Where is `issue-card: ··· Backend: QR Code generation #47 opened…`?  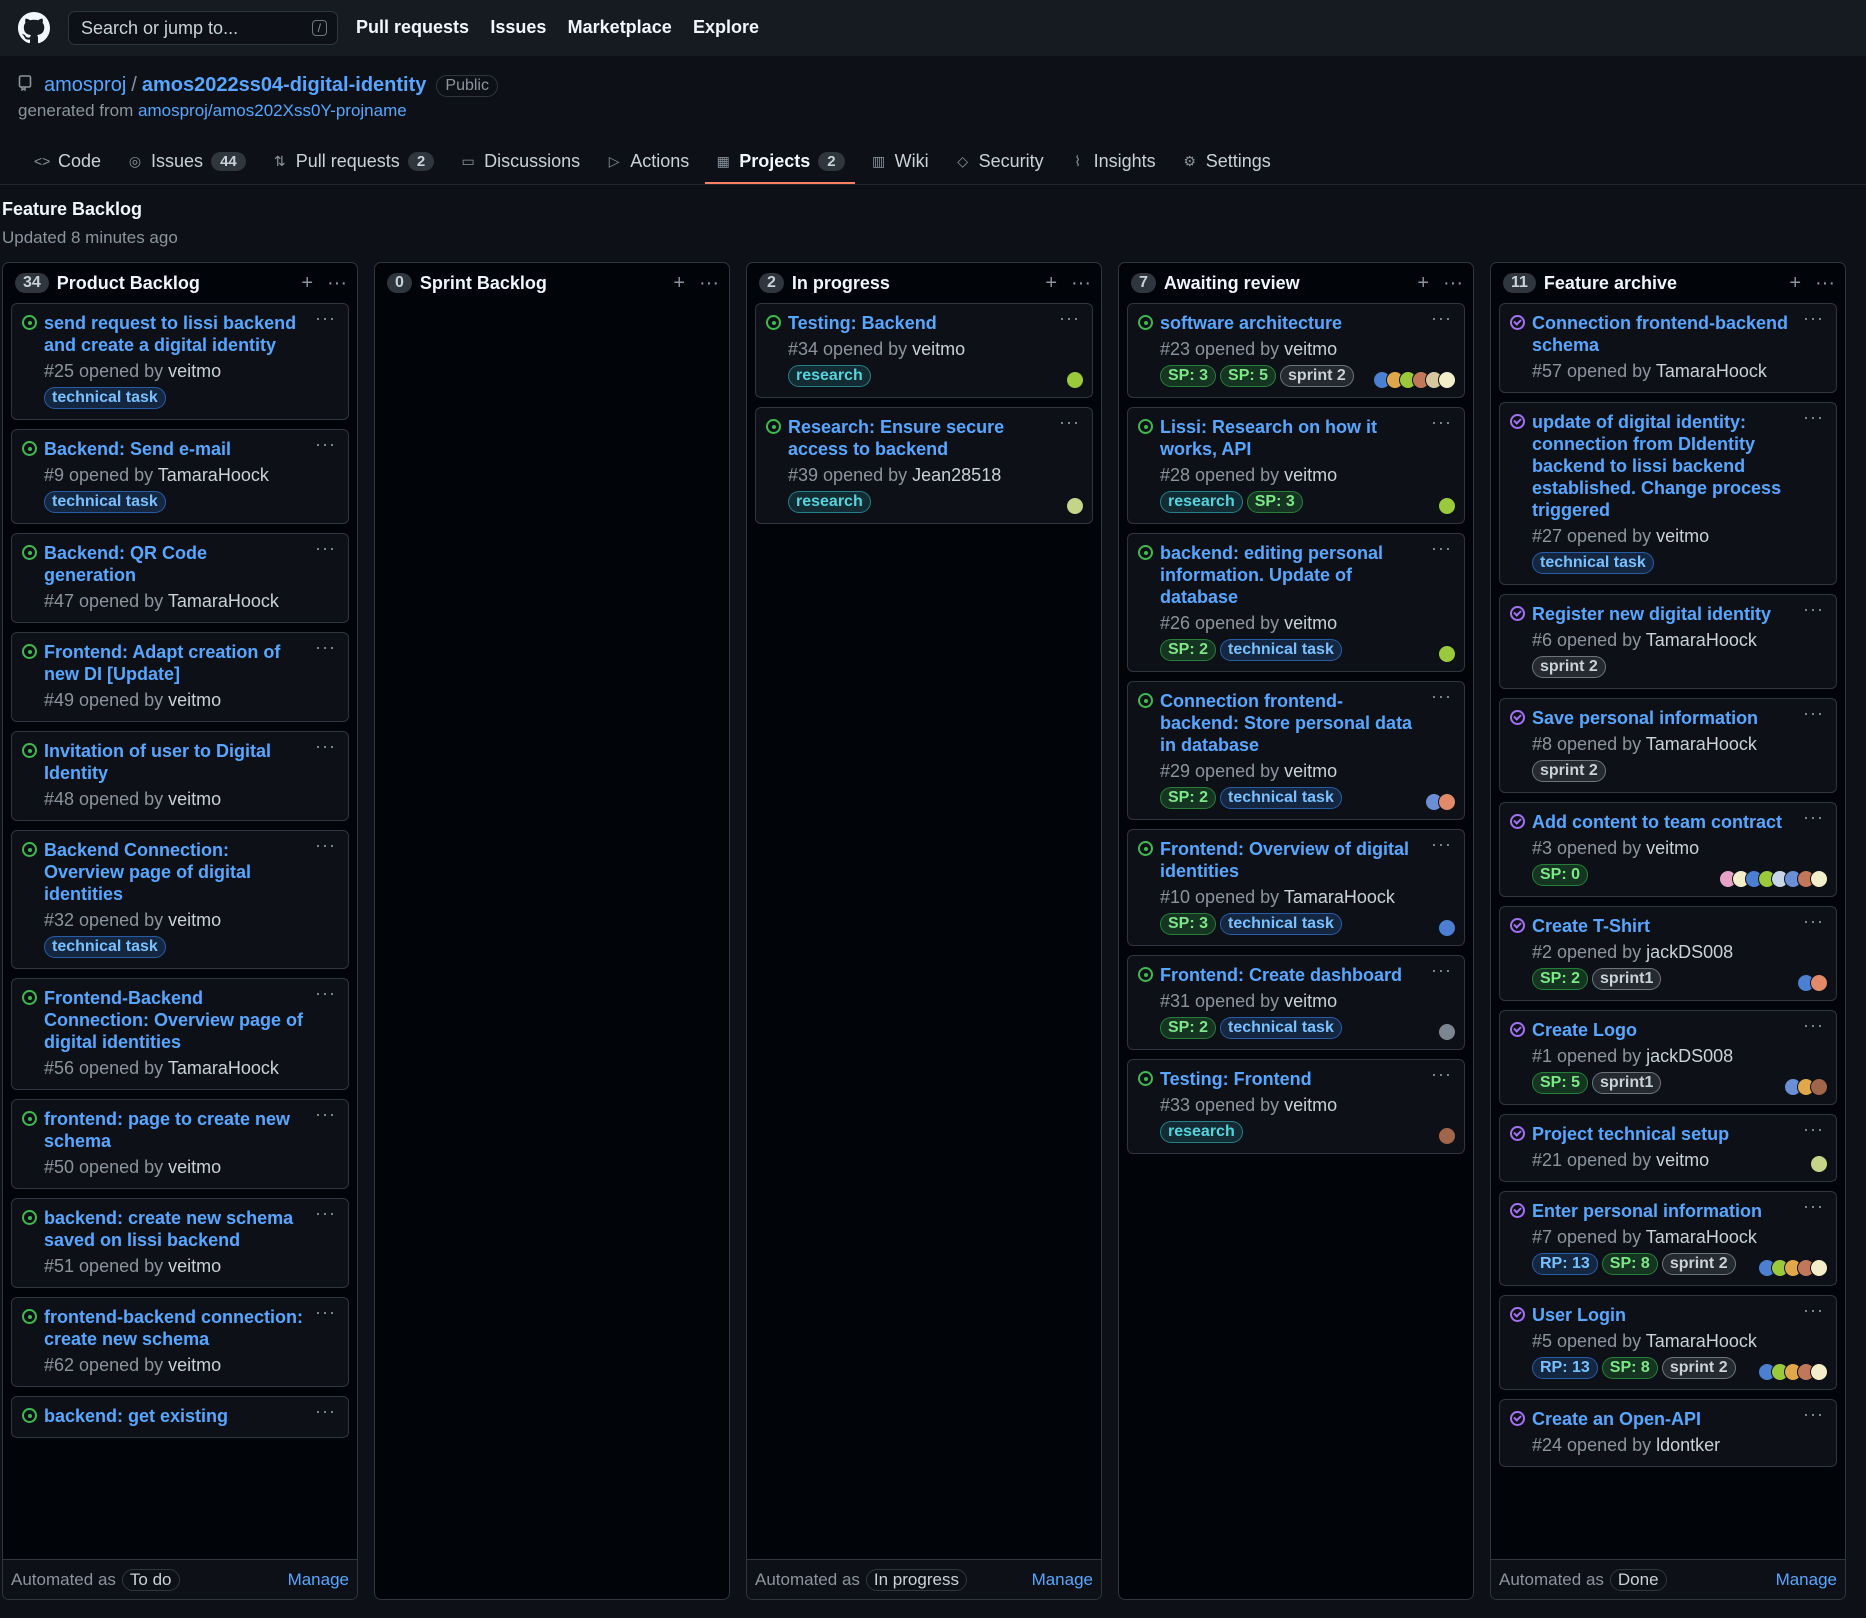 issue-card: ··· Backend: QR Code generation #47 opened… is located at coordinates (180, 578).